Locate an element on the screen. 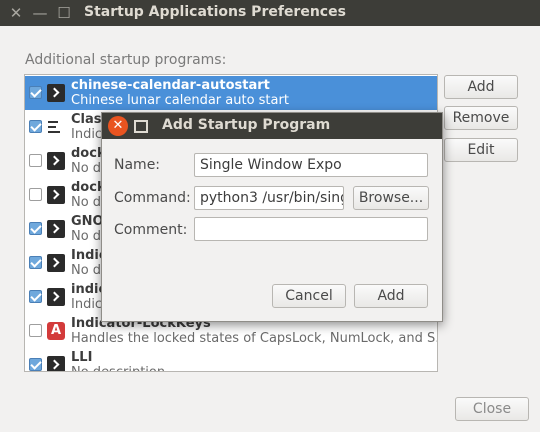 The width and height of the screenshot is (540, 432). dialog-title: Add Startup Program is located at coordinates (246, 125).